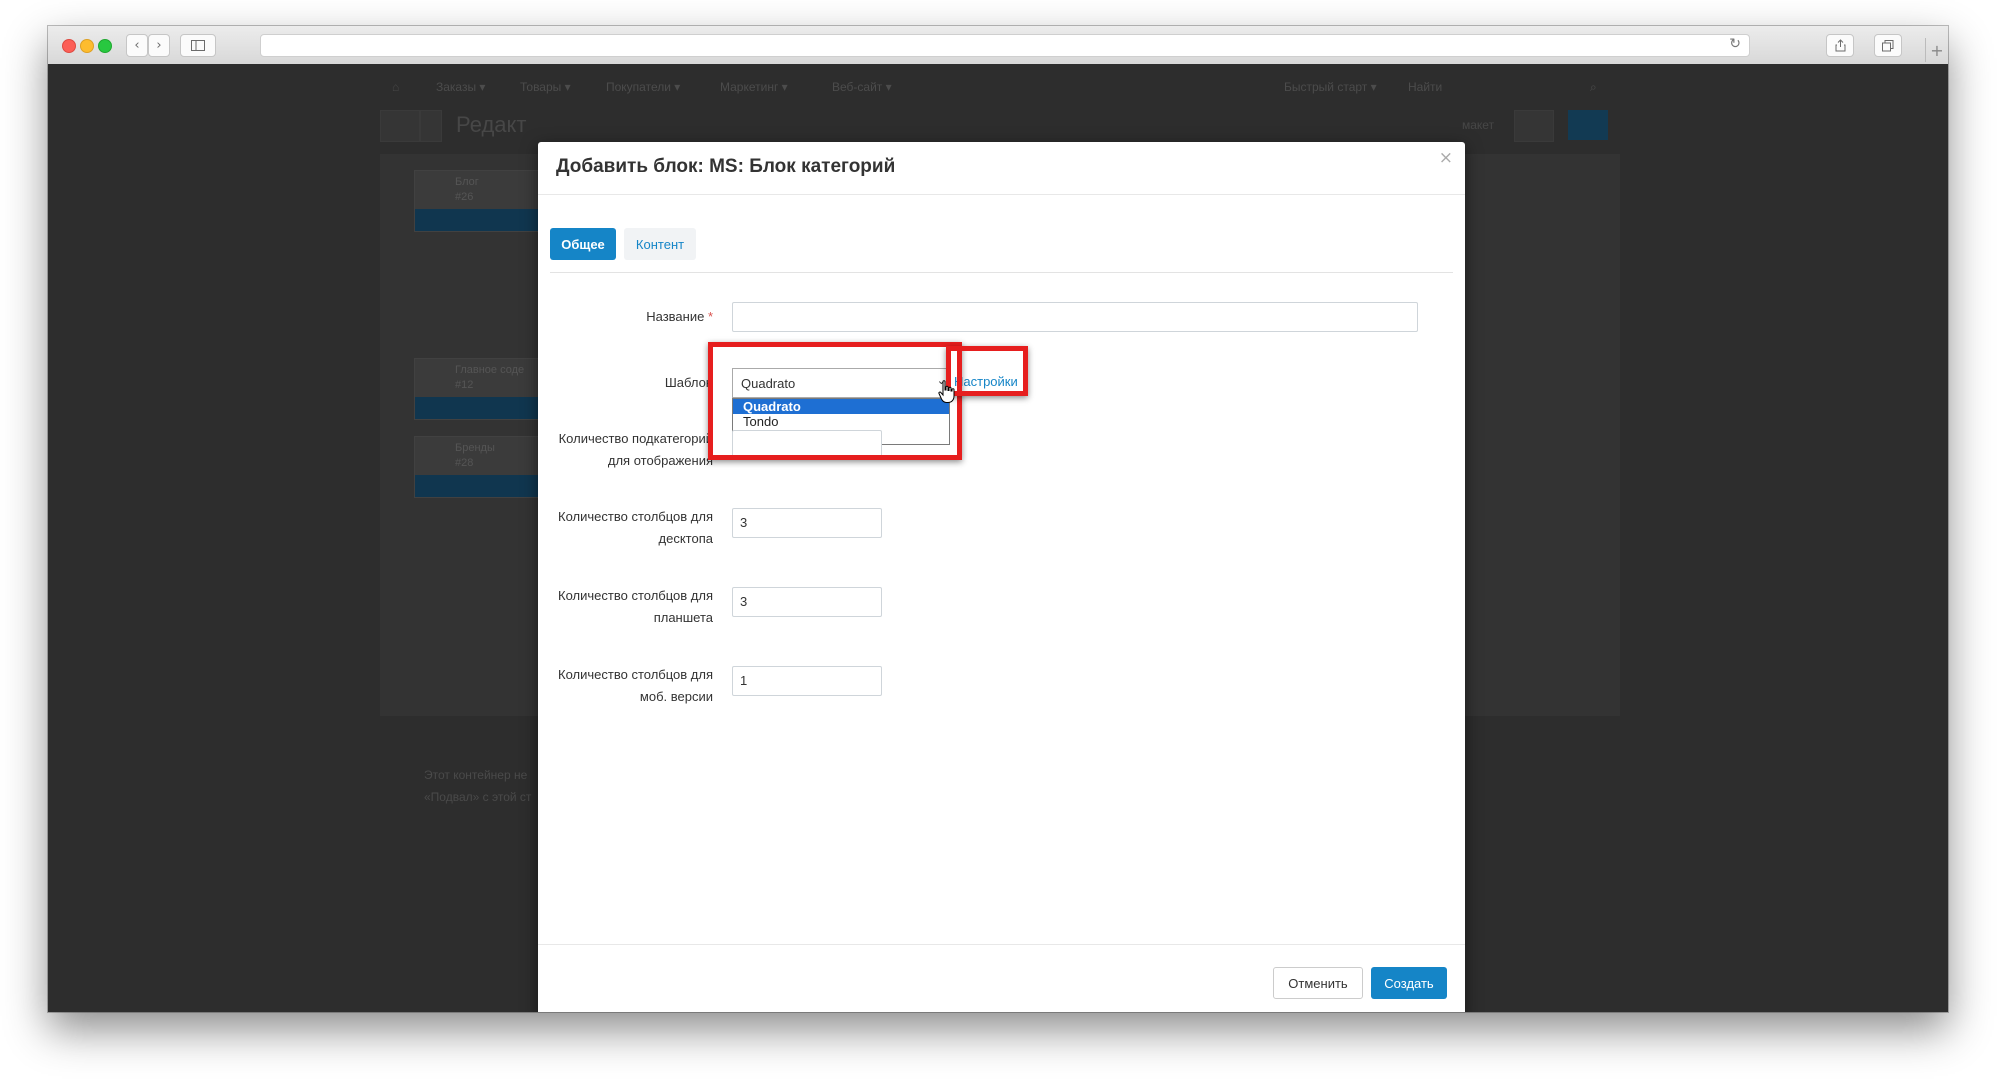  I want to click on nav-item: Маркетинг ▾, so click(754, 87).